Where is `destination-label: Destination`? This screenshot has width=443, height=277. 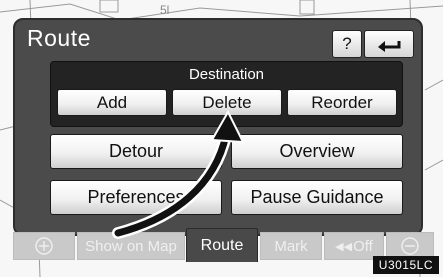
destination-label: Destination is located at coordinates (226, 74).